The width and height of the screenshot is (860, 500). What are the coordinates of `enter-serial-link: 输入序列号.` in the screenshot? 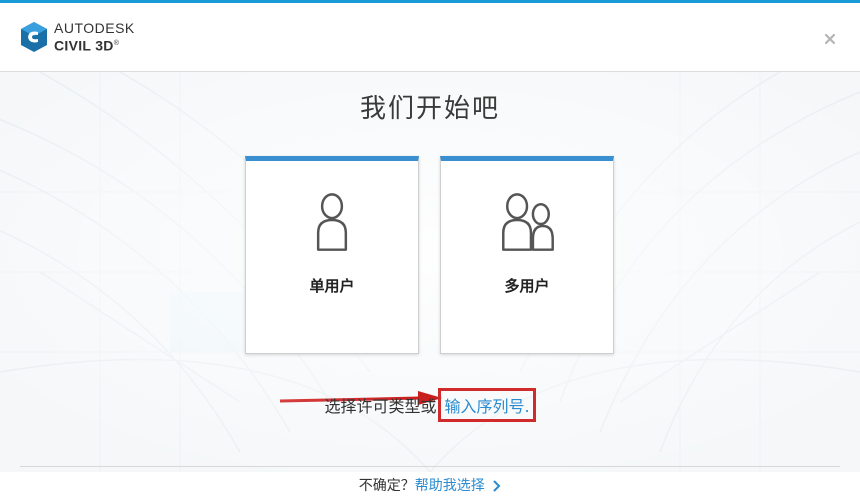 It's located at (487, 405).